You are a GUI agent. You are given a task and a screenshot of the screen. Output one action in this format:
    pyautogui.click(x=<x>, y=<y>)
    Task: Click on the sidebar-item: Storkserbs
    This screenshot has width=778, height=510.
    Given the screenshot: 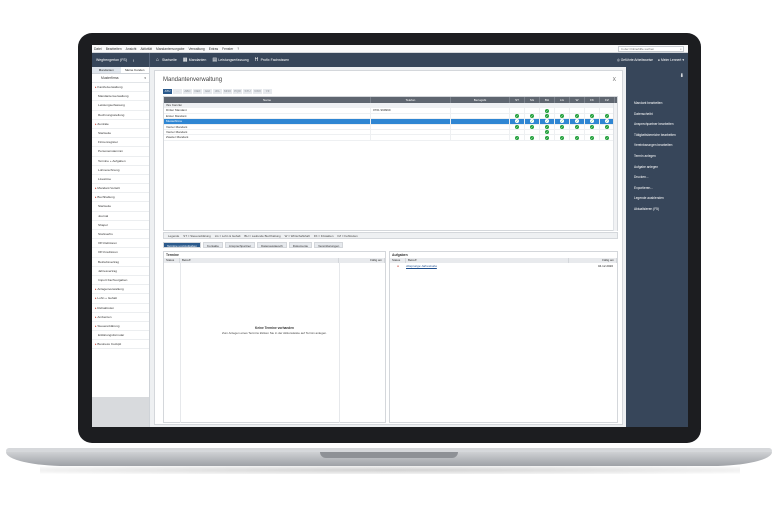 What is the action you would take?
    pyautogui.click(x=120, y=235)
    